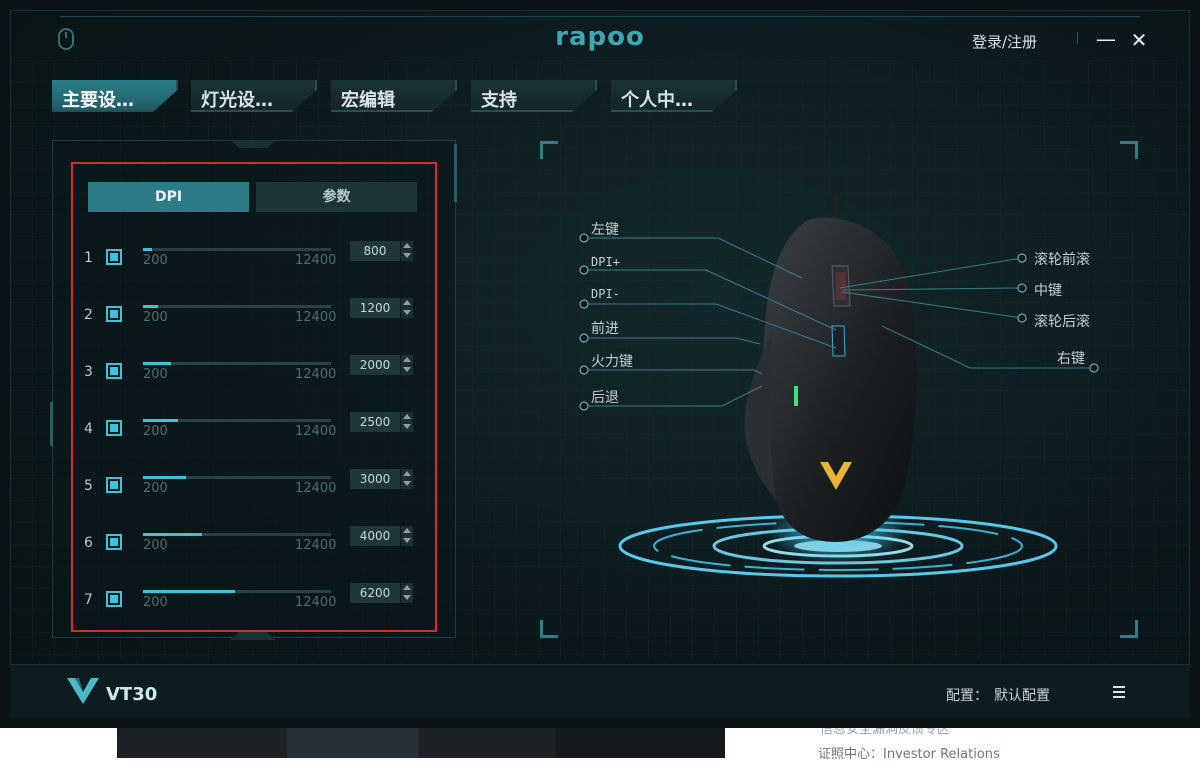  Describe the element at coordinates (375, 536) in the screenshot. I see `dpi-value-input: 4000` at that location.